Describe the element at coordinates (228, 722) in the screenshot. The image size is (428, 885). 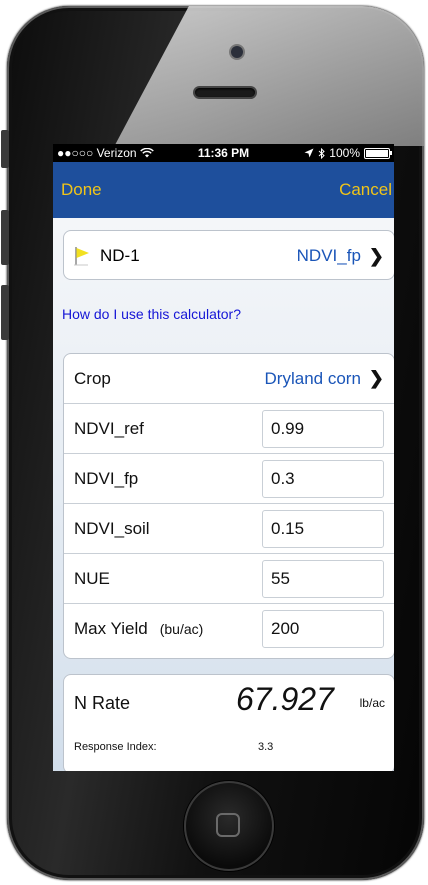
I see `result-card: N Rate 67.927 lb/ac Response Index: 3.3` at that location.